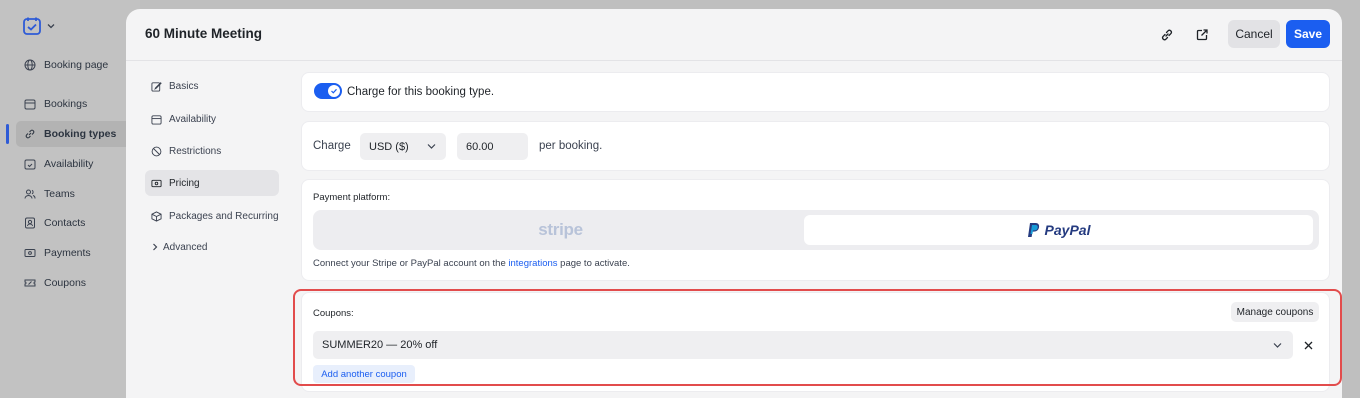 The width and height of the screenshot is (1360, 398). I want to click on payment-platform-label: Payment platform:, so click(352, 197).